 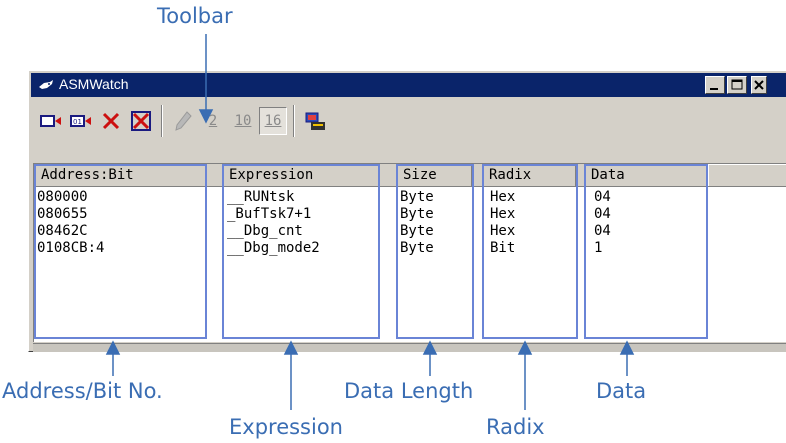 I want to click on pencil-icon, so click(x=183, y=121).